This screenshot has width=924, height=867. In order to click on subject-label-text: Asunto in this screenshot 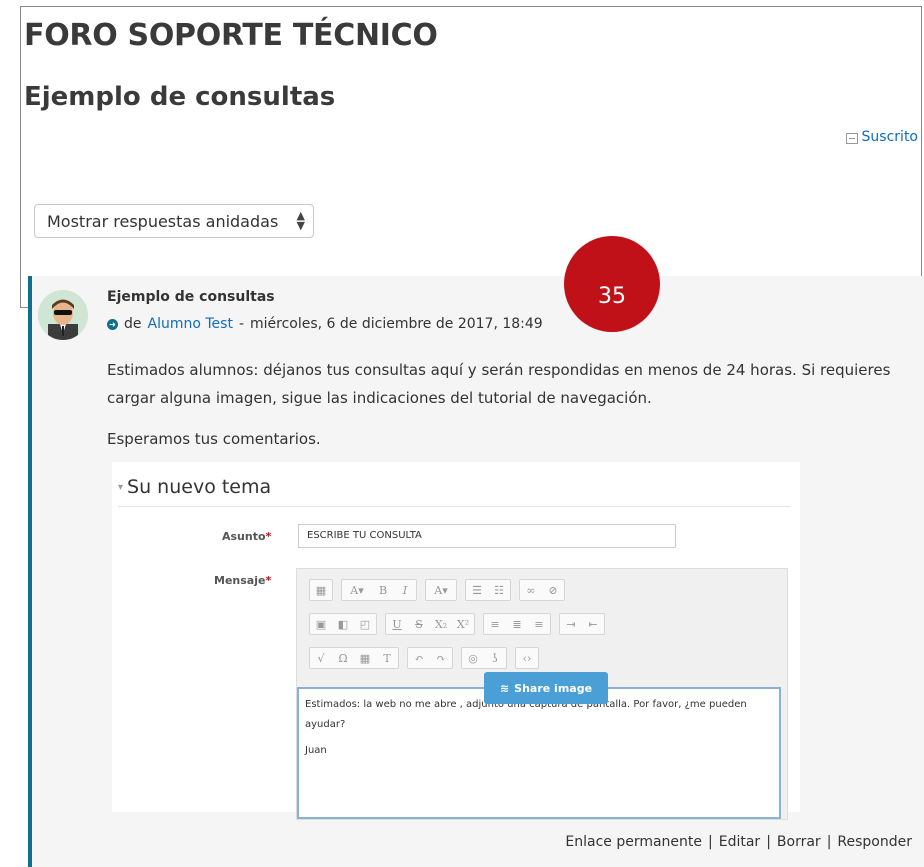, I will do `click(244, 536)`.